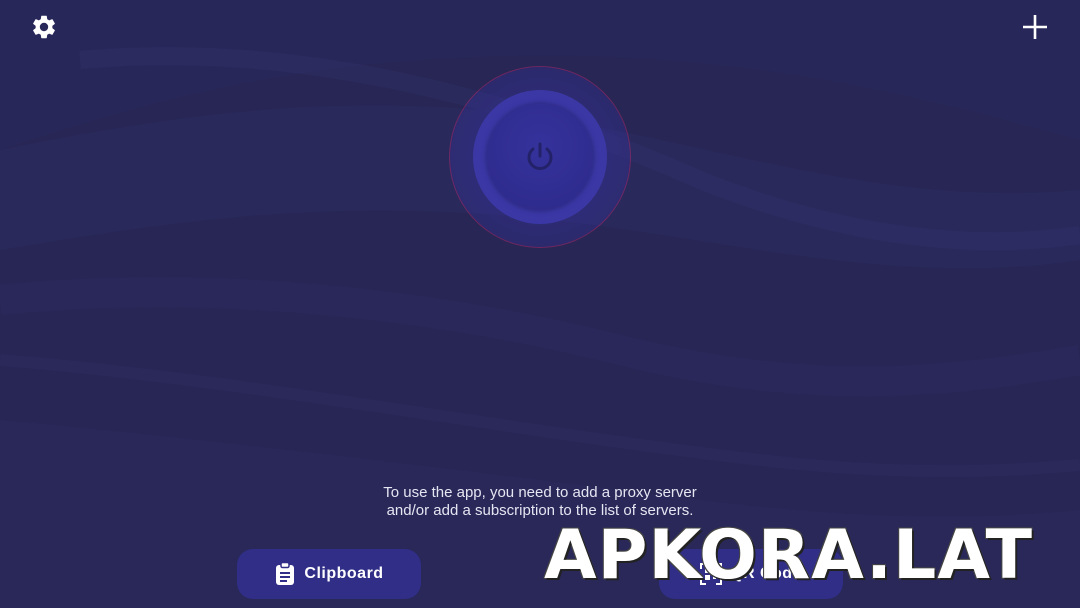 The image size is (1080, 608). I want to click on clipboard-button: Clipboard, so click(329, 574).